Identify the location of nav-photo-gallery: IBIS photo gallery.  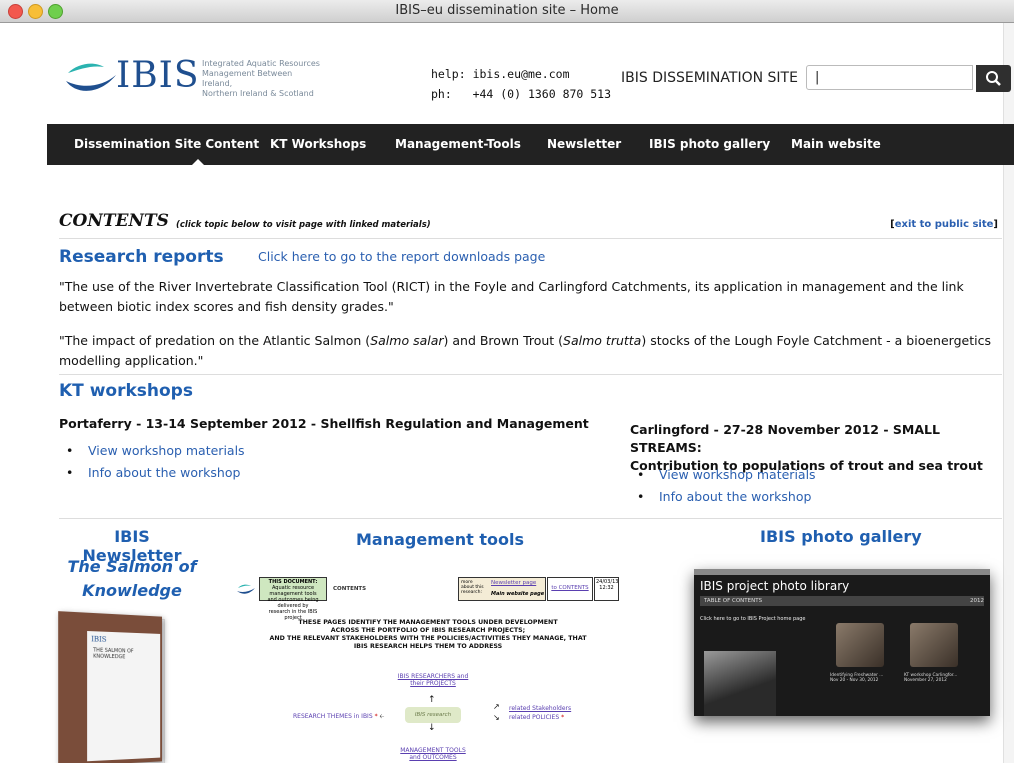
(709, 144).